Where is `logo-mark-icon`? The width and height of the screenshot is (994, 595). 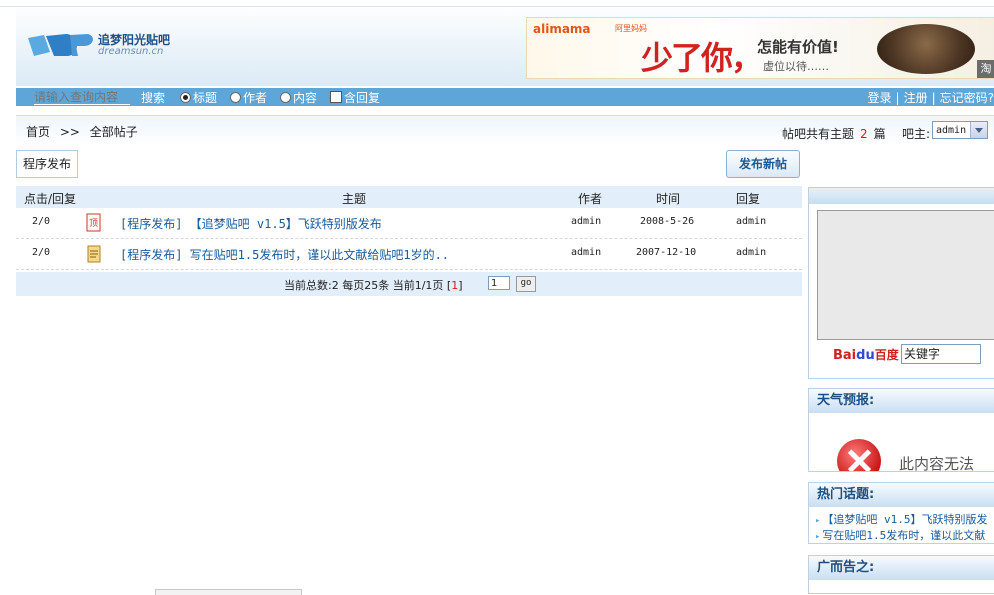 logo-mark-icon is located at coordinates (61, 45).